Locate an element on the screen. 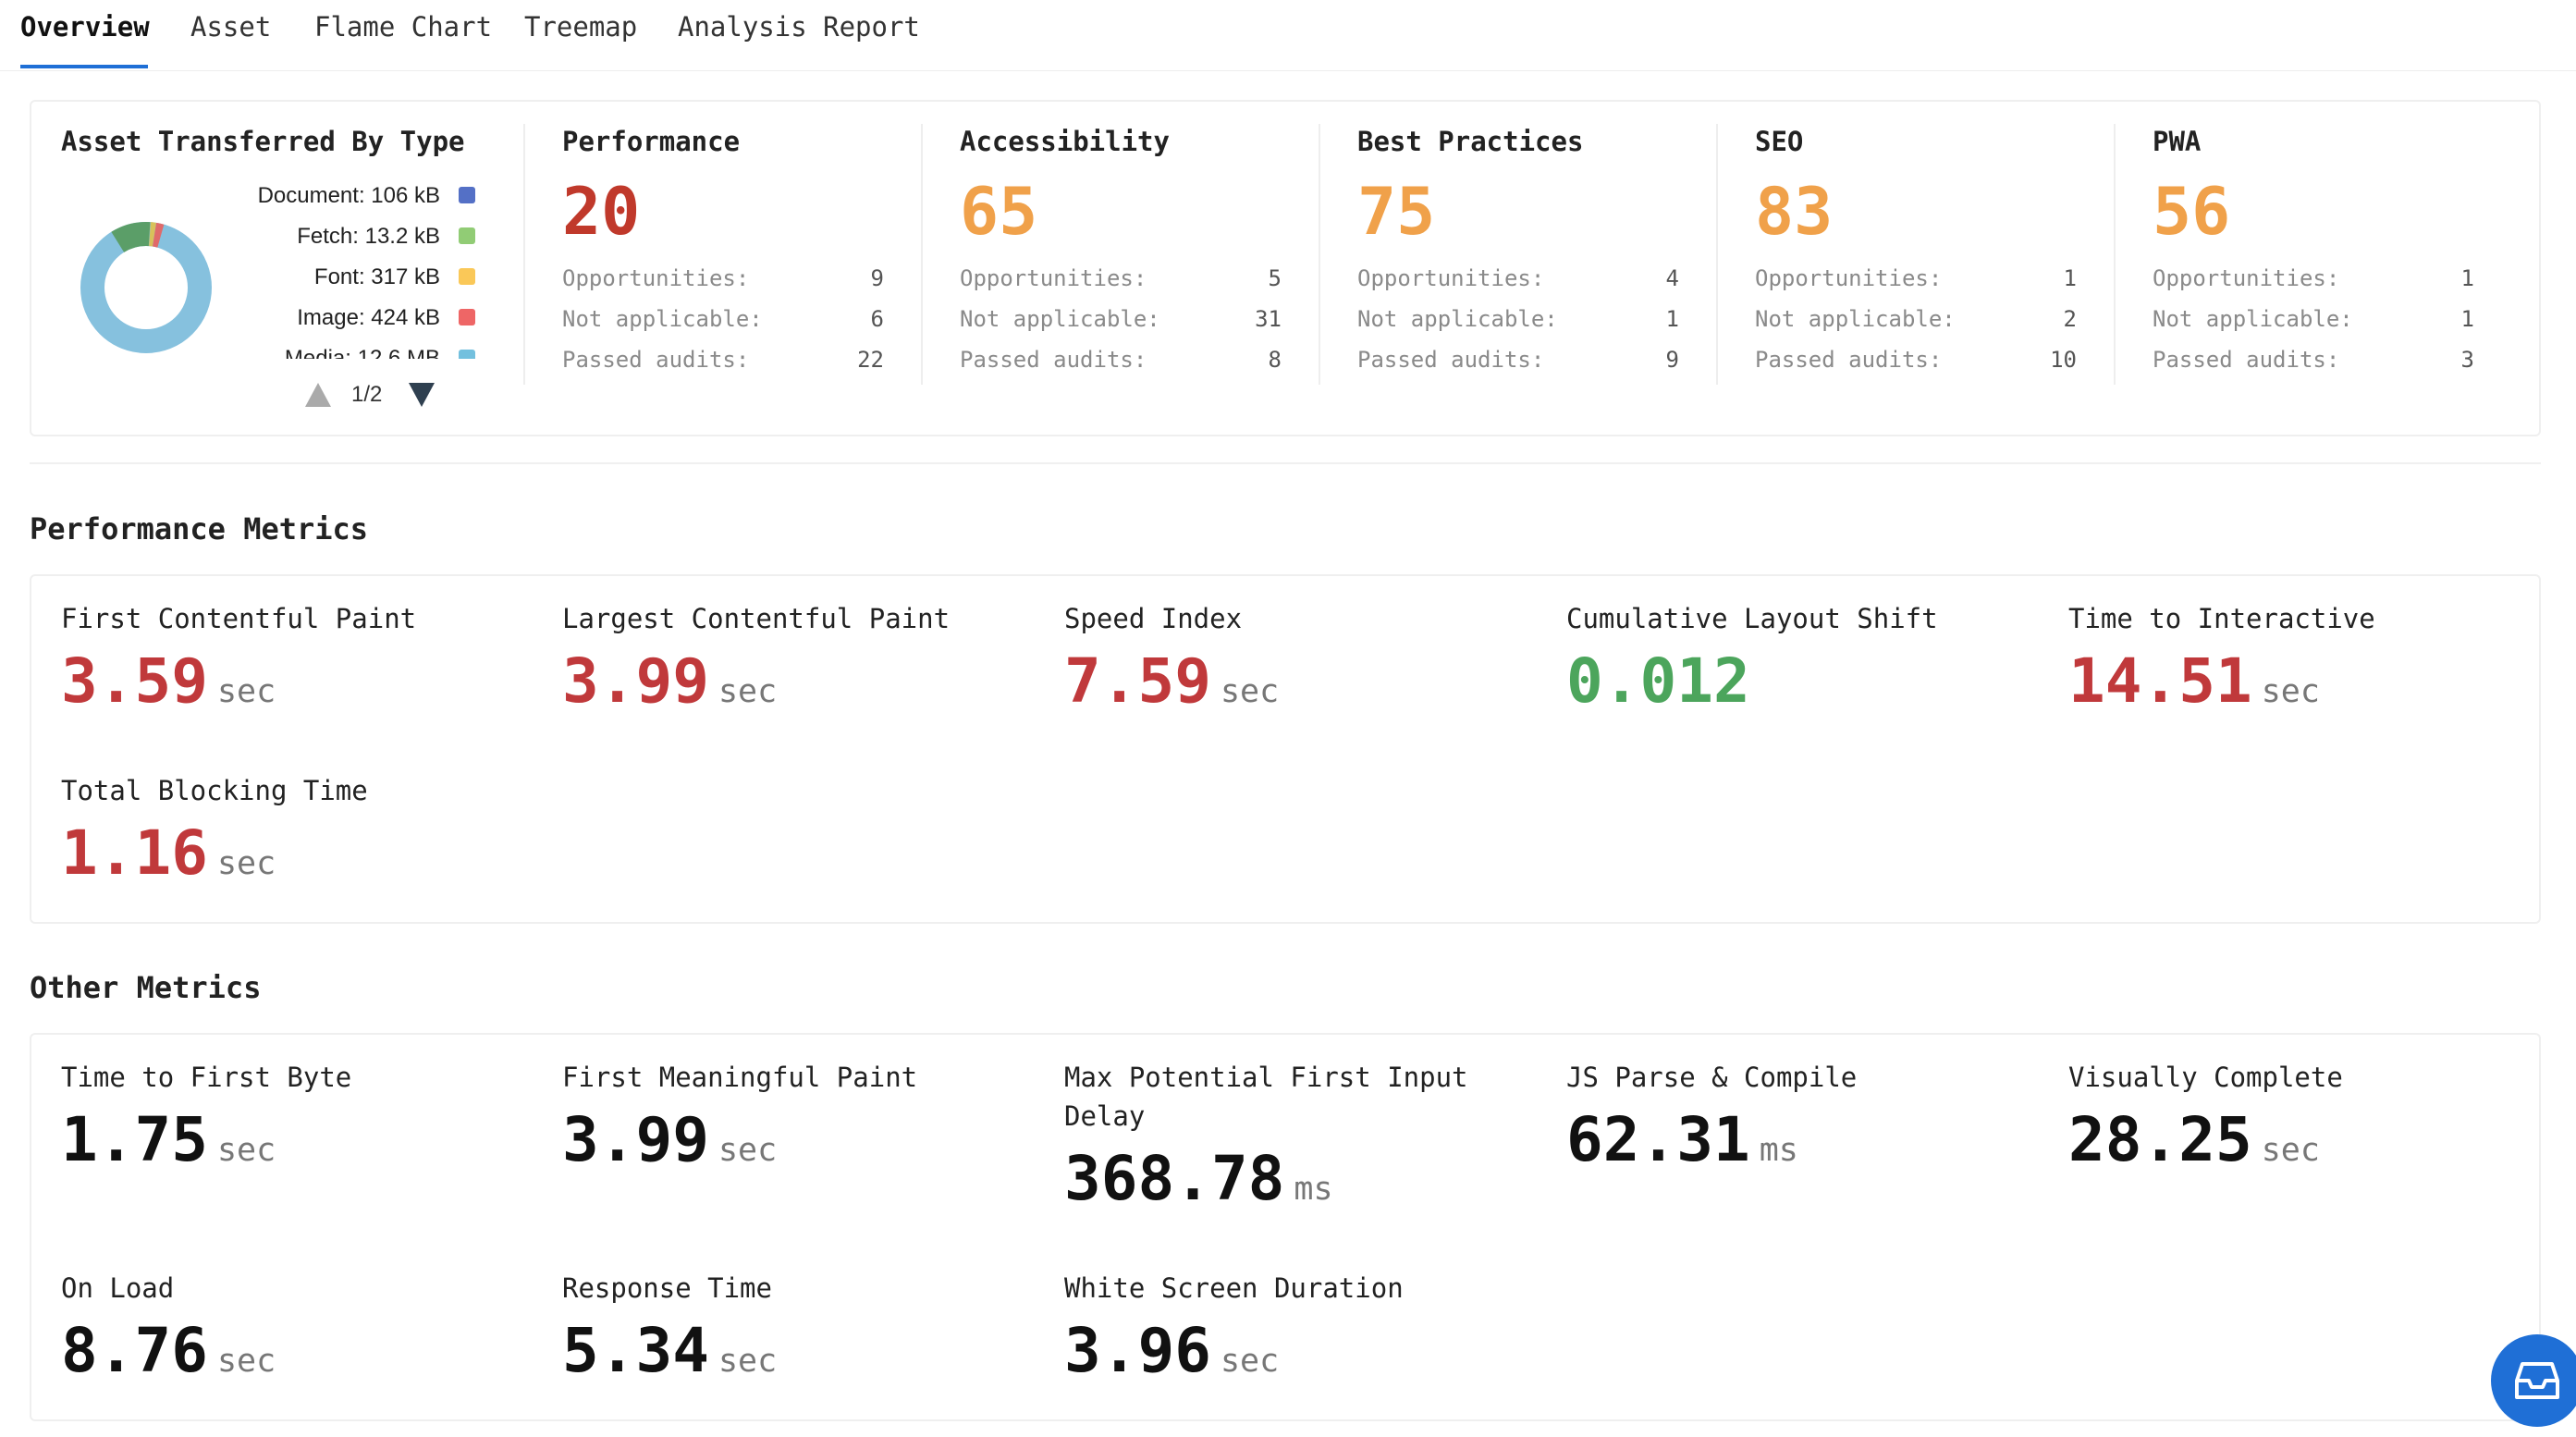 This screenshot has width=2576, height=1437. tab-overview: Overview is located at coordinates (85, 27).